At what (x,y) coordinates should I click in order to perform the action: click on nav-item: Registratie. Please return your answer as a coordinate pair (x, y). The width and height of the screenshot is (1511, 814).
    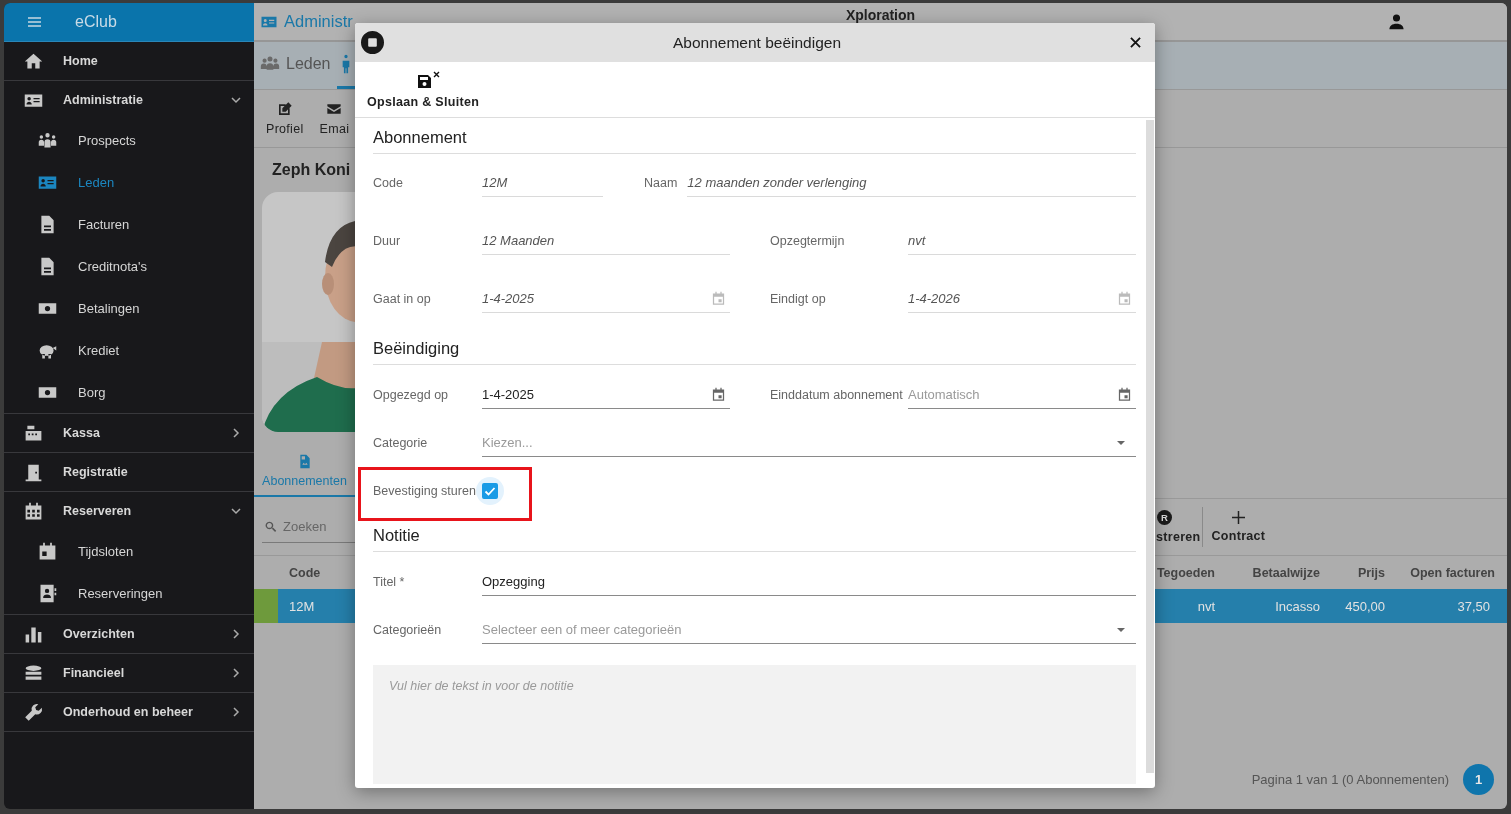
    Looking at the image, I should click on (129, 472).